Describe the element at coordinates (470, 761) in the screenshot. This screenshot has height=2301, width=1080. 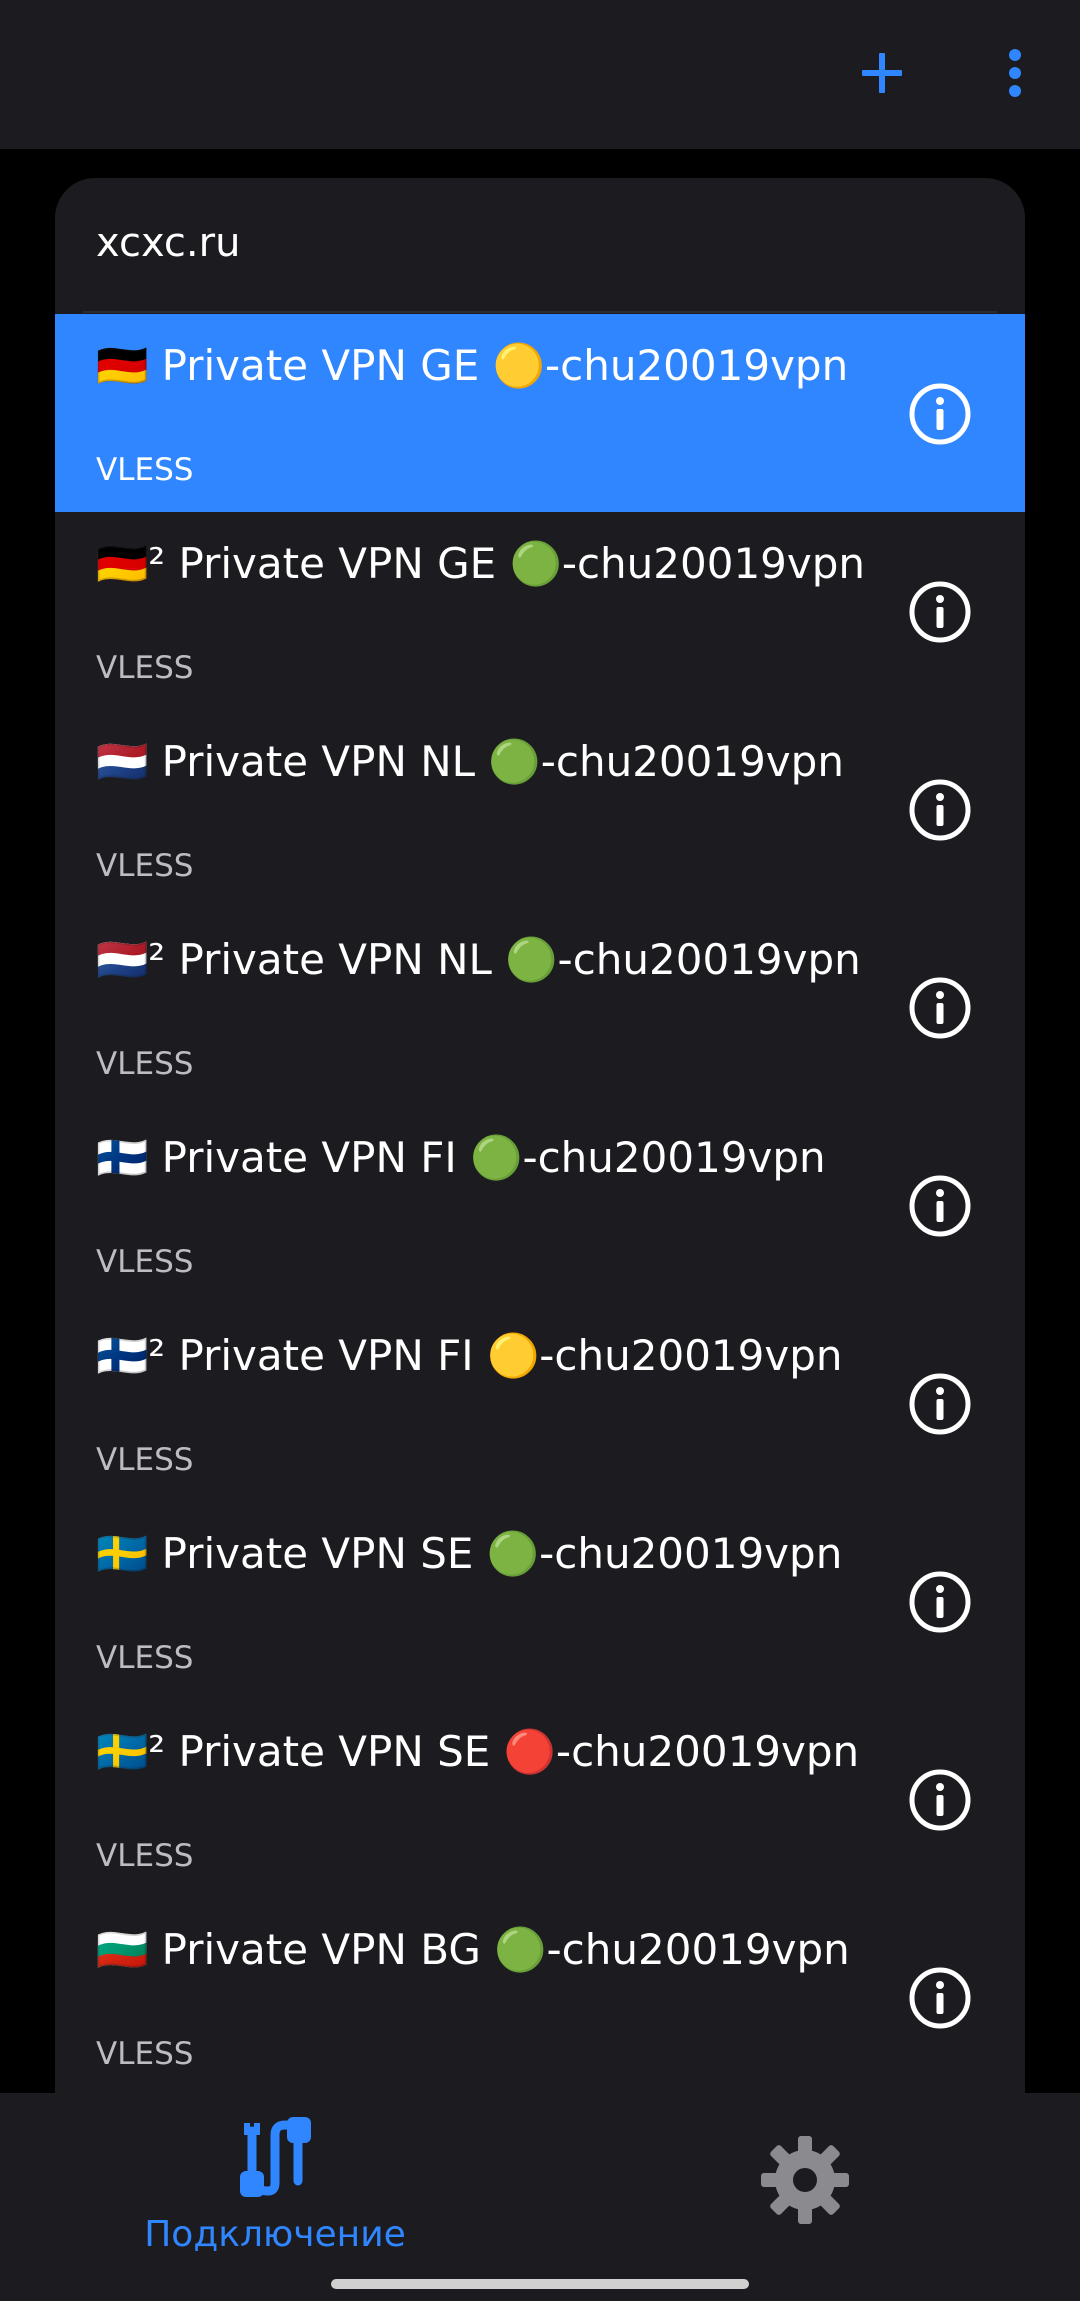
I see `server-name: 🇳🇱 Private VPN NL 🟢-chu20019vpn` at that location.